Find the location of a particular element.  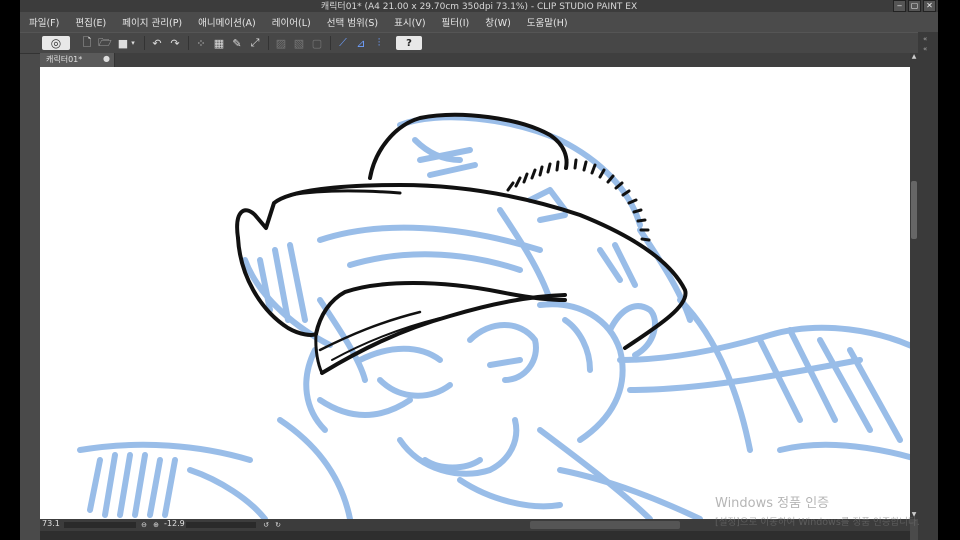

deselect-icon: ⁘ is located at coordinates (201, 43).